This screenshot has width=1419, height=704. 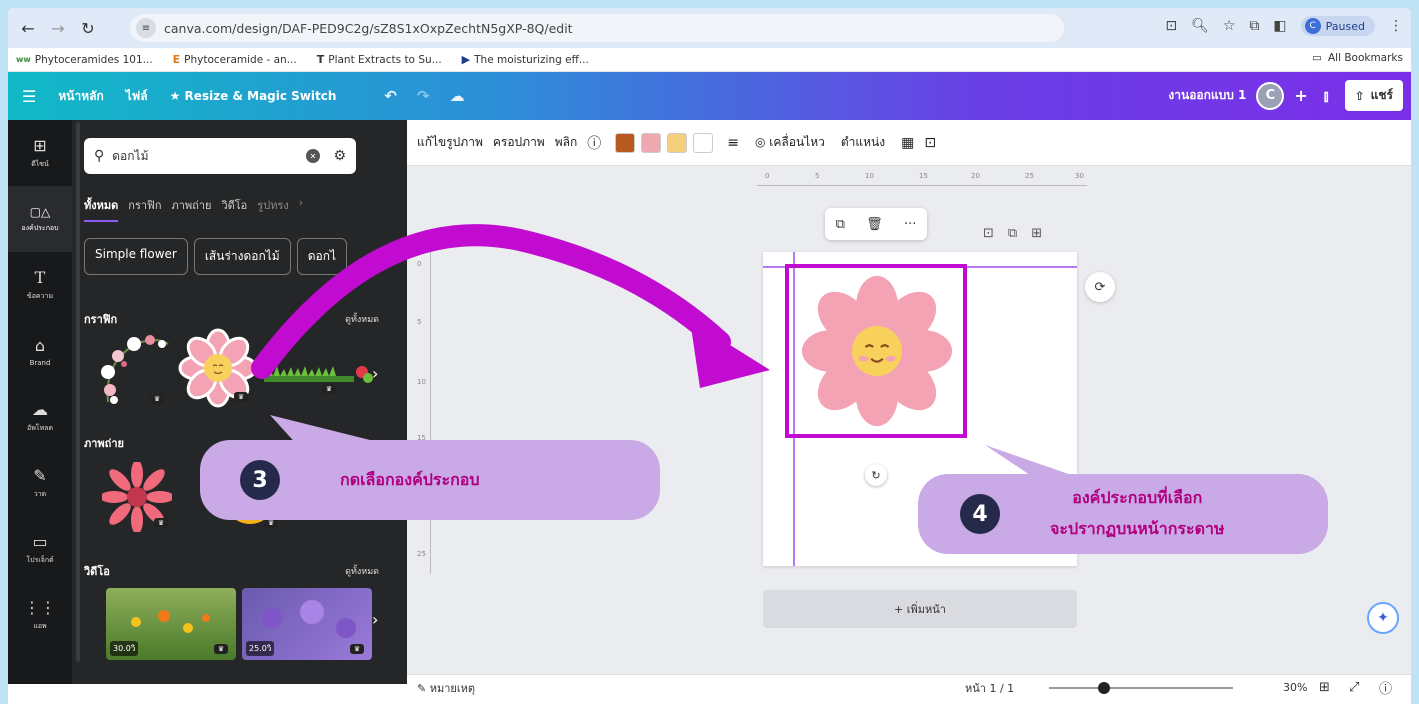 What do you see at coordinates (1207, 95) in the screenshot?
I see `design-title: งานออกแบบ 1` at bounding box center [1207, 95].